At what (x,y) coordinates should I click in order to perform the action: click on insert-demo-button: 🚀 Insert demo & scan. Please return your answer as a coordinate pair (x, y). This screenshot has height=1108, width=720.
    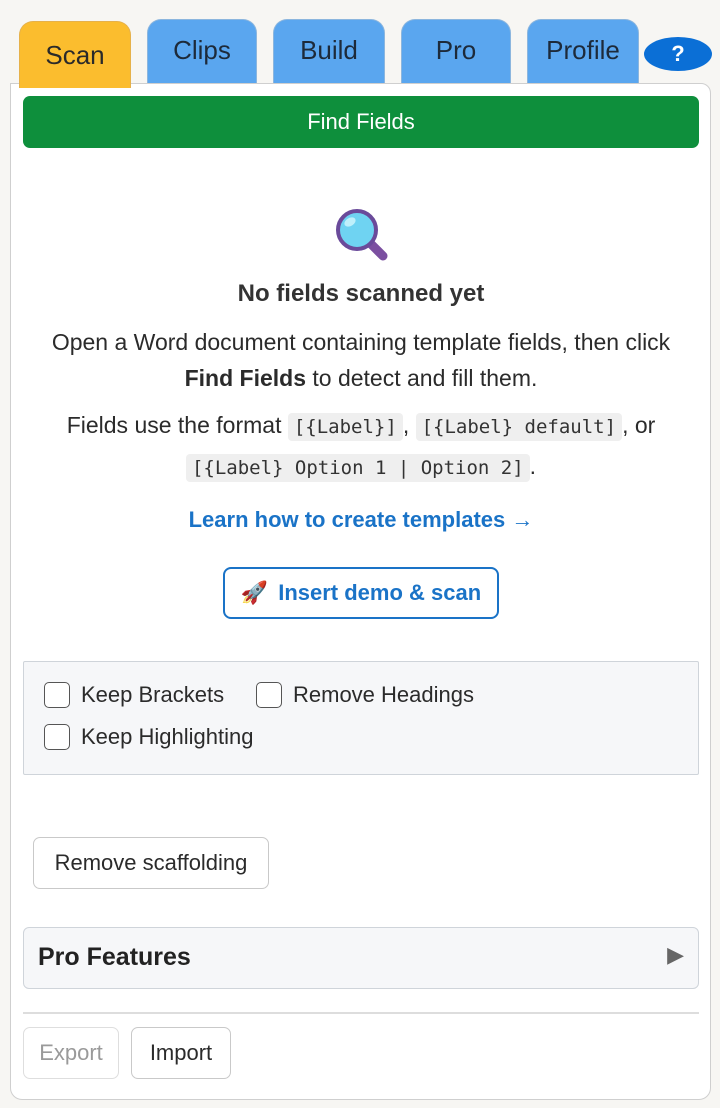
    Looking at the image, I should click on (361, 593).